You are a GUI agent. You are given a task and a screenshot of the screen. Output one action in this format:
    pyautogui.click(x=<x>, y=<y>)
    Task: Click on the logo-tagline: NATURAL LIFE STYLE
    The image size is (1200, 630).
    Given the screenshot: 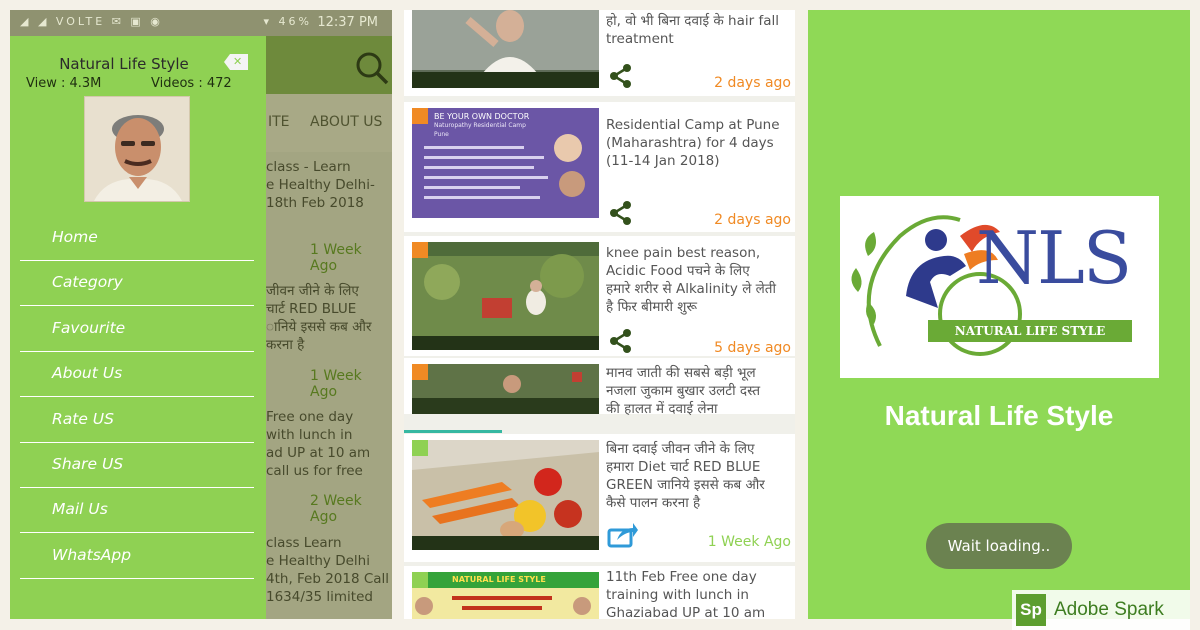 What is the action you would take?
    pyautogui.click(x=1030, y=331)
    